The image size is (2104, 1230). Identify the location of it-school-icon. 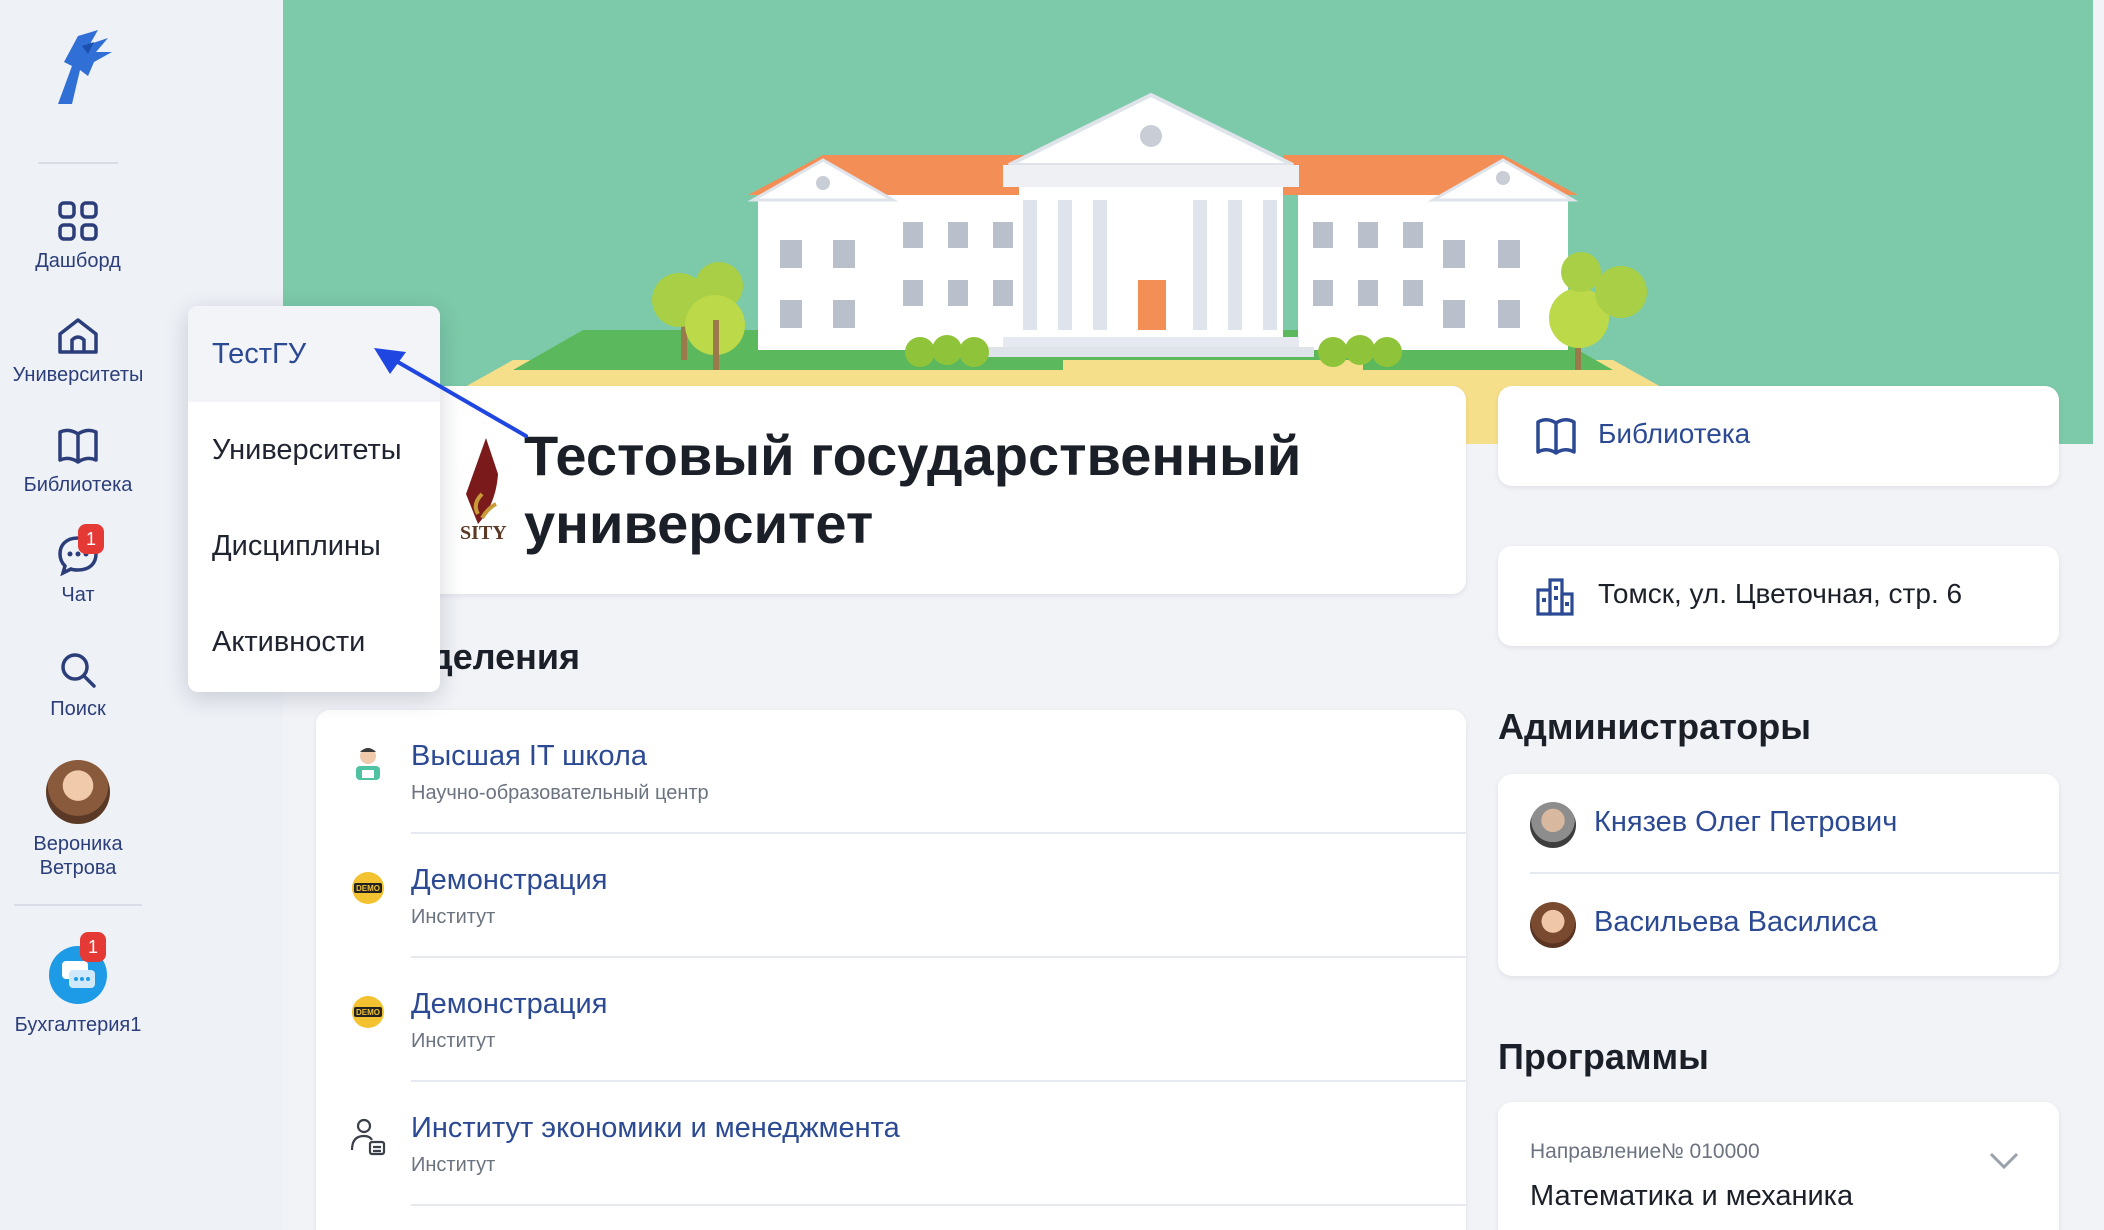
(368, 764).